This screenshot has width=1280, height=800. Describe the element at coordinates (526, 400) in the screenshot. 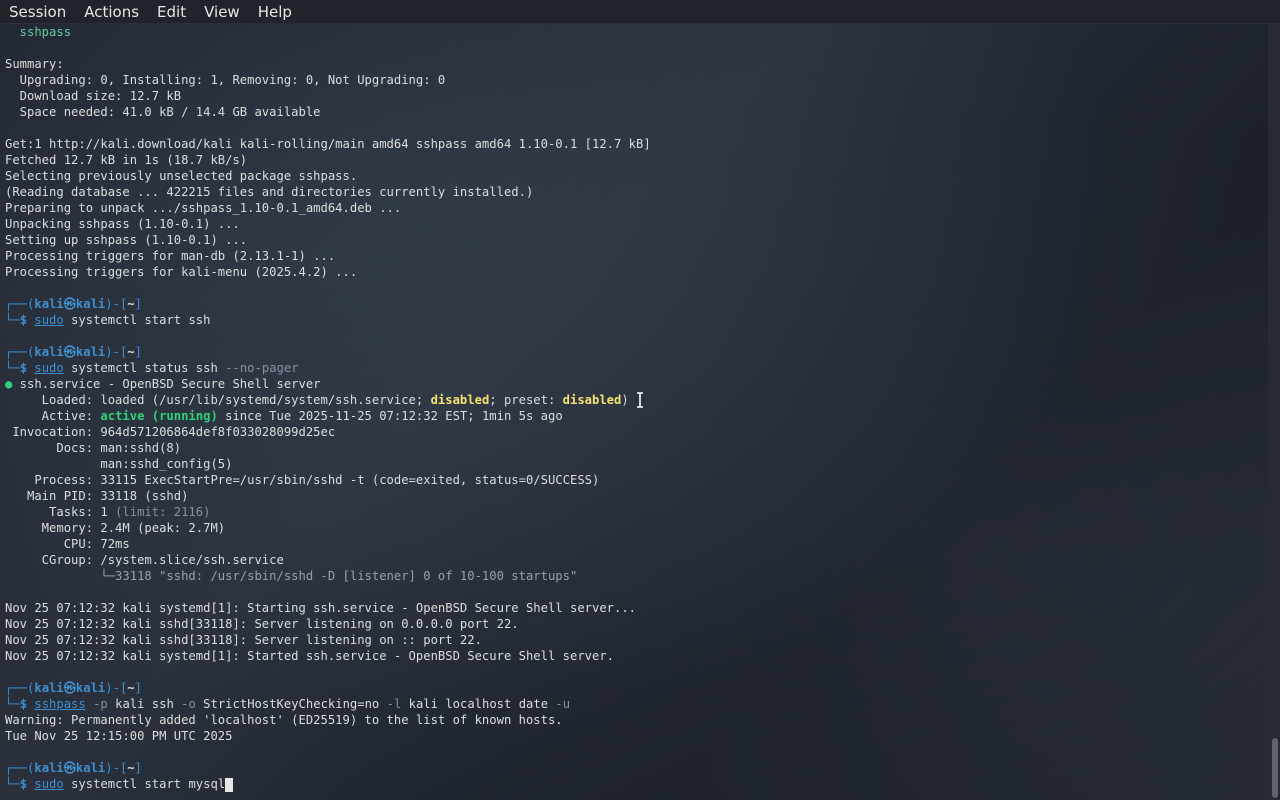

I see `loaded-mid: ; preset:` at that location.